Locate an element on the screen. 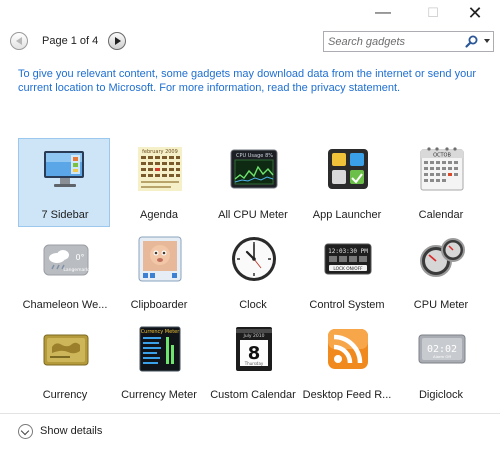 Image resolution: width=500 pixels, height=454 pixels. gadget-tile-digiclock: 02:02 Alarm Off Digiclock is located at coordinates (440, 362).